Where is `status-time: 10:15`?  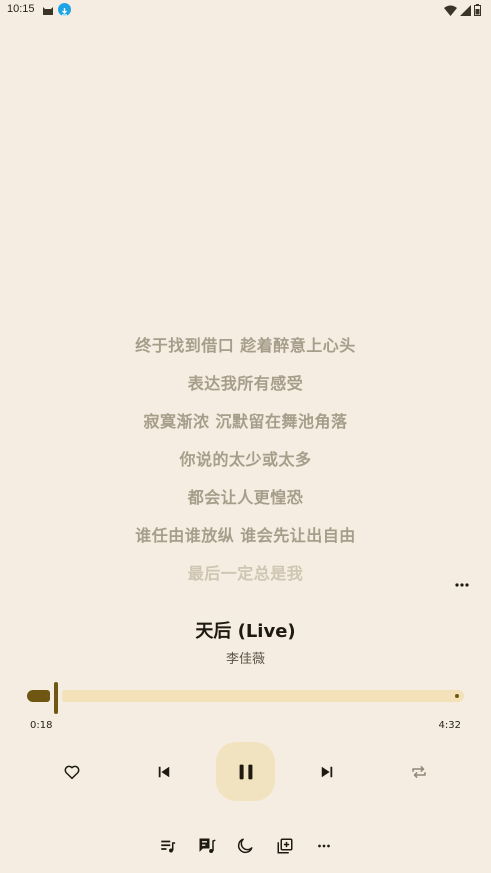
status-time: 10:15 is located at coordinates (21, 9).